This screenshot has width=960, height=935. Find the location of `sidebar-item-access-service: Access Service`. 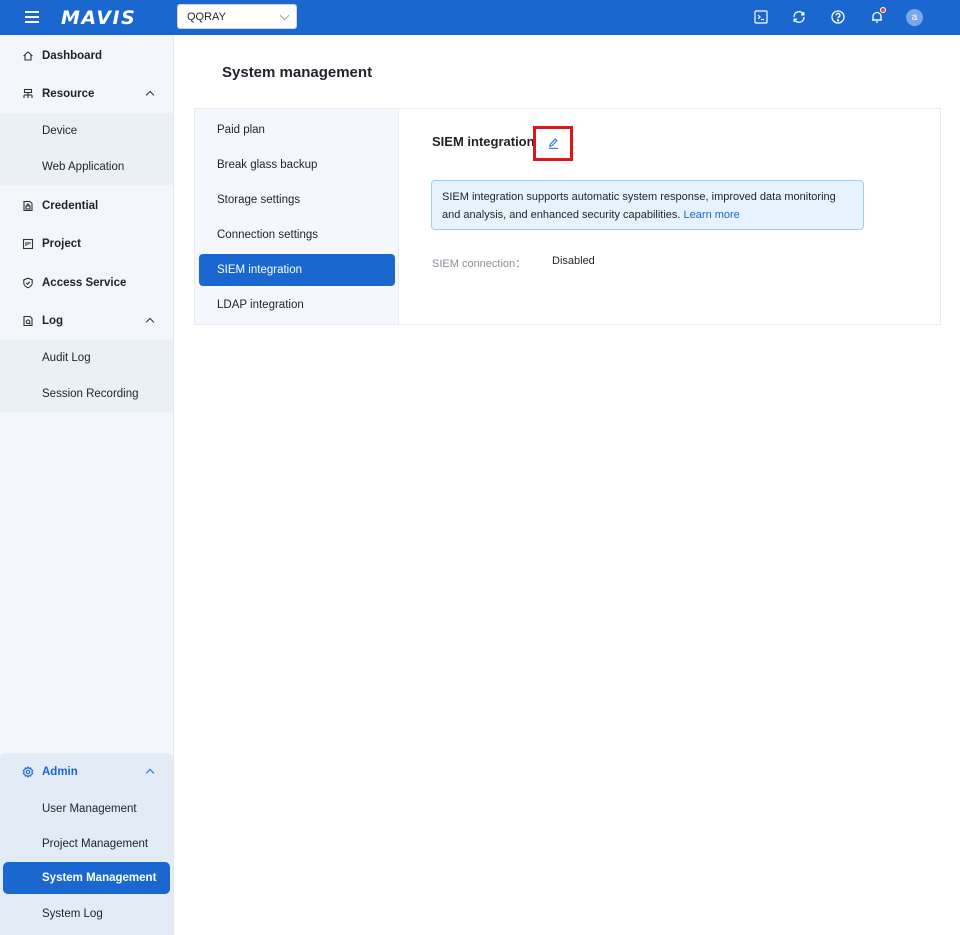

sidebar-item-access-service: Access Service is located at coordinates (86, 283).